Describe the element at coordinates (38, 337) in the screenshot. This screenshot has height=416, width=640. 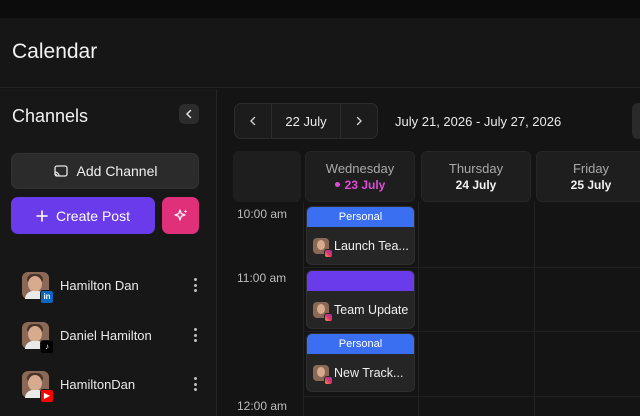
I see `avatar: ♪` at that location.